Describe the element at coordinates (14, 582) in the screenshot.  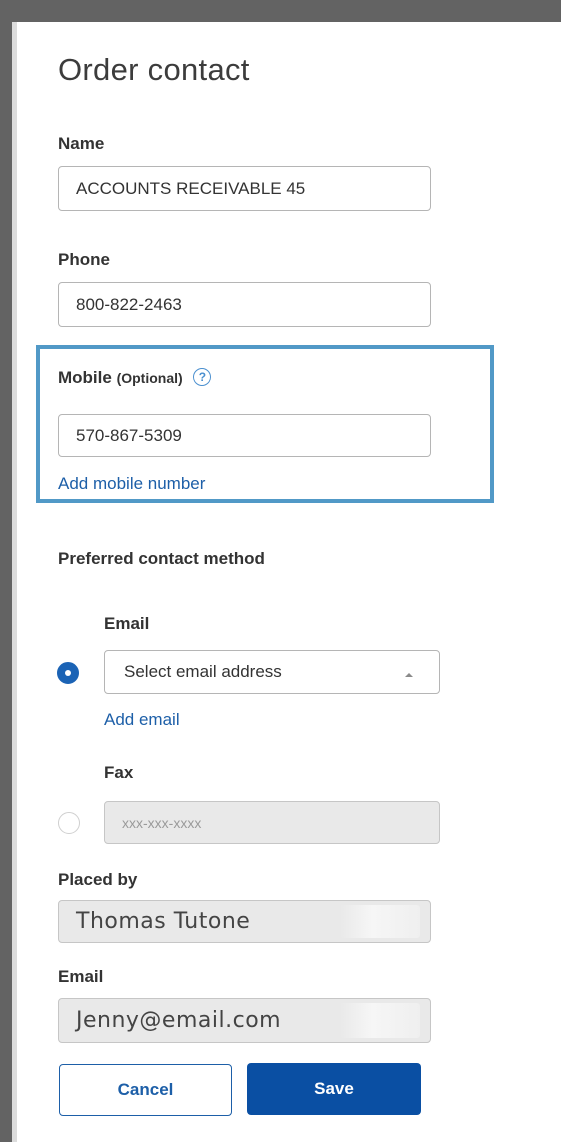
I see `window-frame-left-inner` at that location.